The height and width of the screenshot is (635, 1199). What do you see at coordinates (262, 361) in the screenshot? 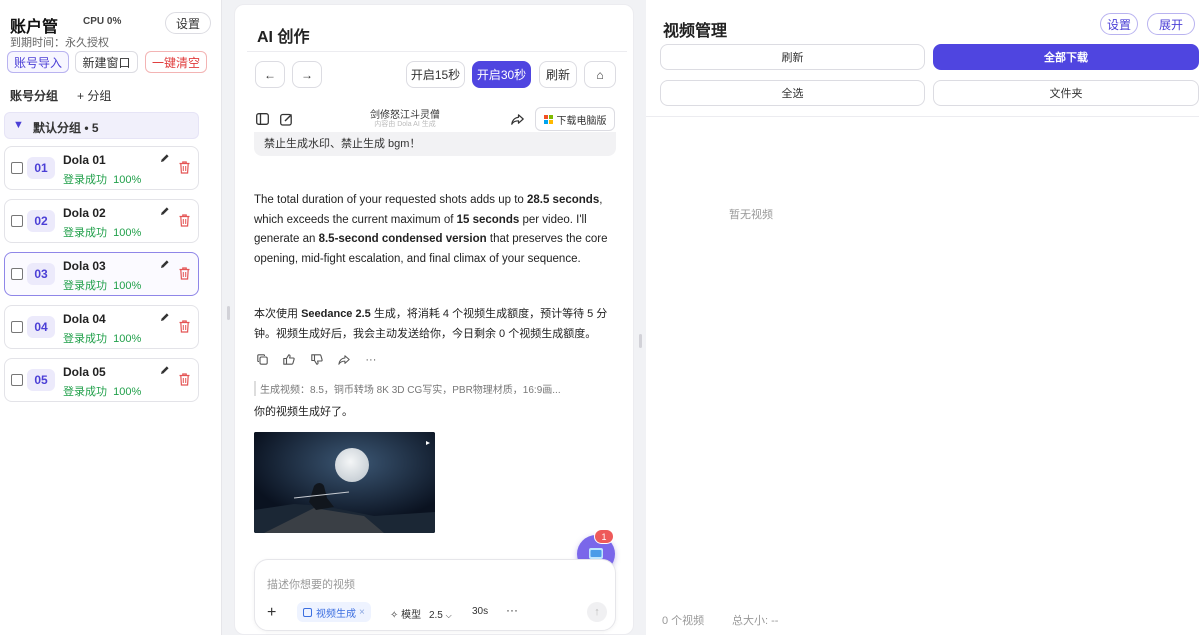
I see `copy-icon` at bounding box center [262, 361].